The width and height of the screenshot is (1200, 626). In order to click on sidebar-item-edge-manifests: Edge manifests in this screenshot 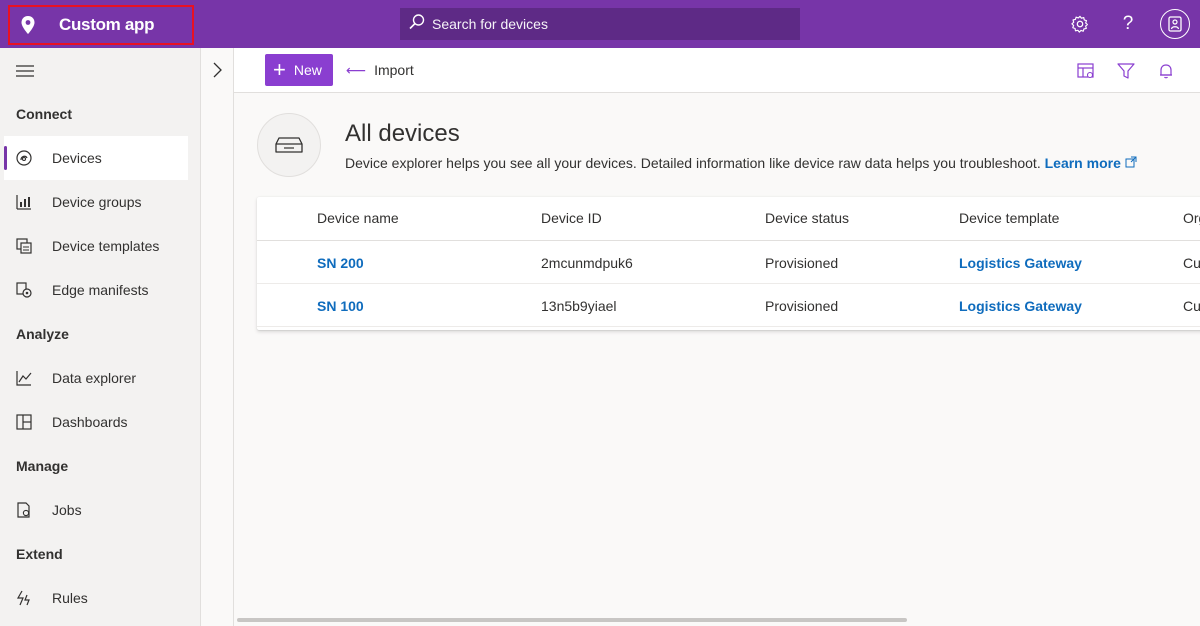, I will do `click(96, 290)`.